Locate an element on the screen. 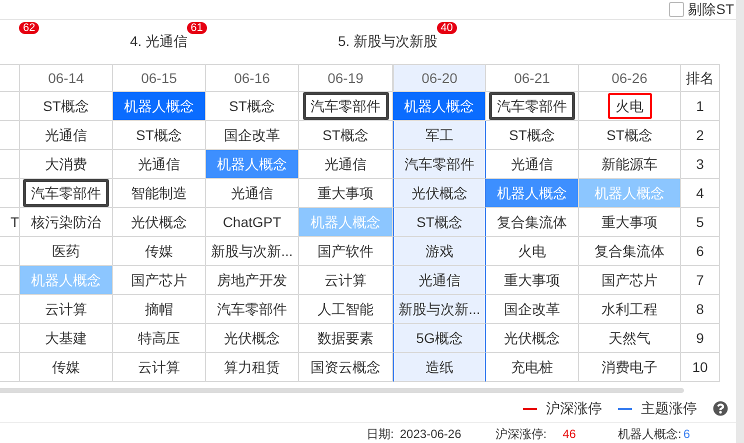 This screenshot has width=744, height=443. market-count: 46 is located at coordinates (569, 434).